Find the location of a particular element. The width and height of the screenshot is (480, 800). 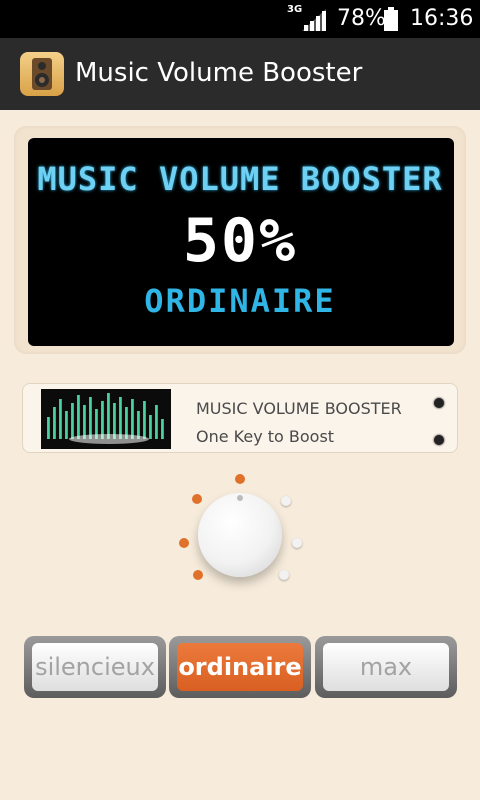

card-subtitle: One Key to Boost is located at coordinates (265, 436).